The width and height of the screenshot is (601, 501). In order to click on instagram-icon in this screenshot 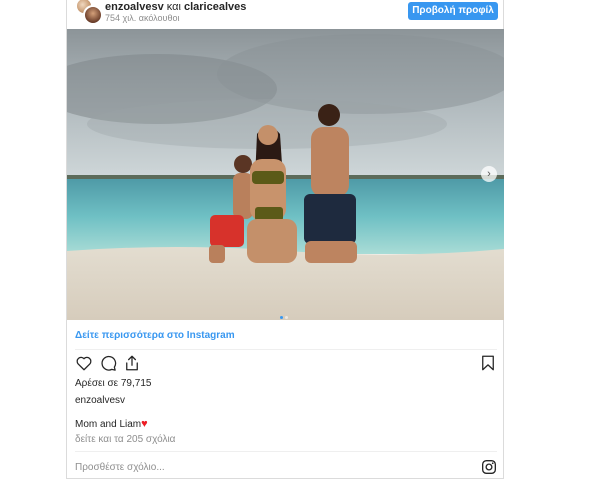, I will do `click(489, 467)`.